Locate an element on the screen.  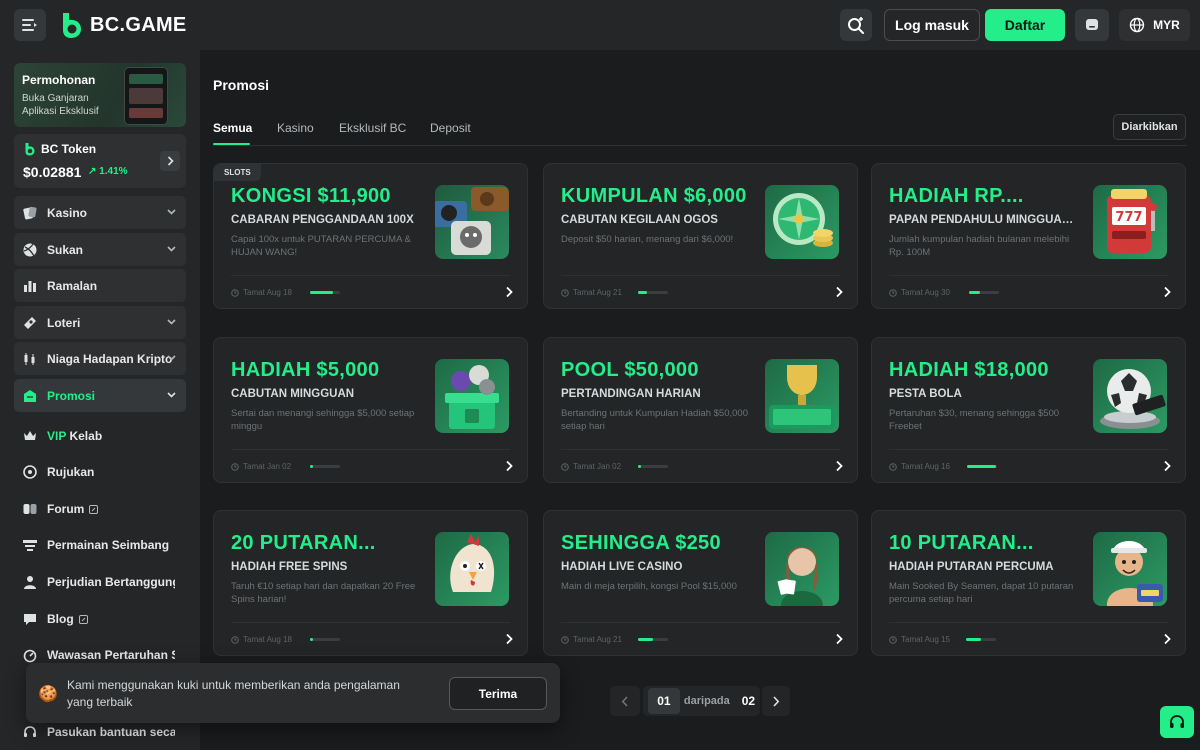
prediction-icon is located at coordinates (30, 286).